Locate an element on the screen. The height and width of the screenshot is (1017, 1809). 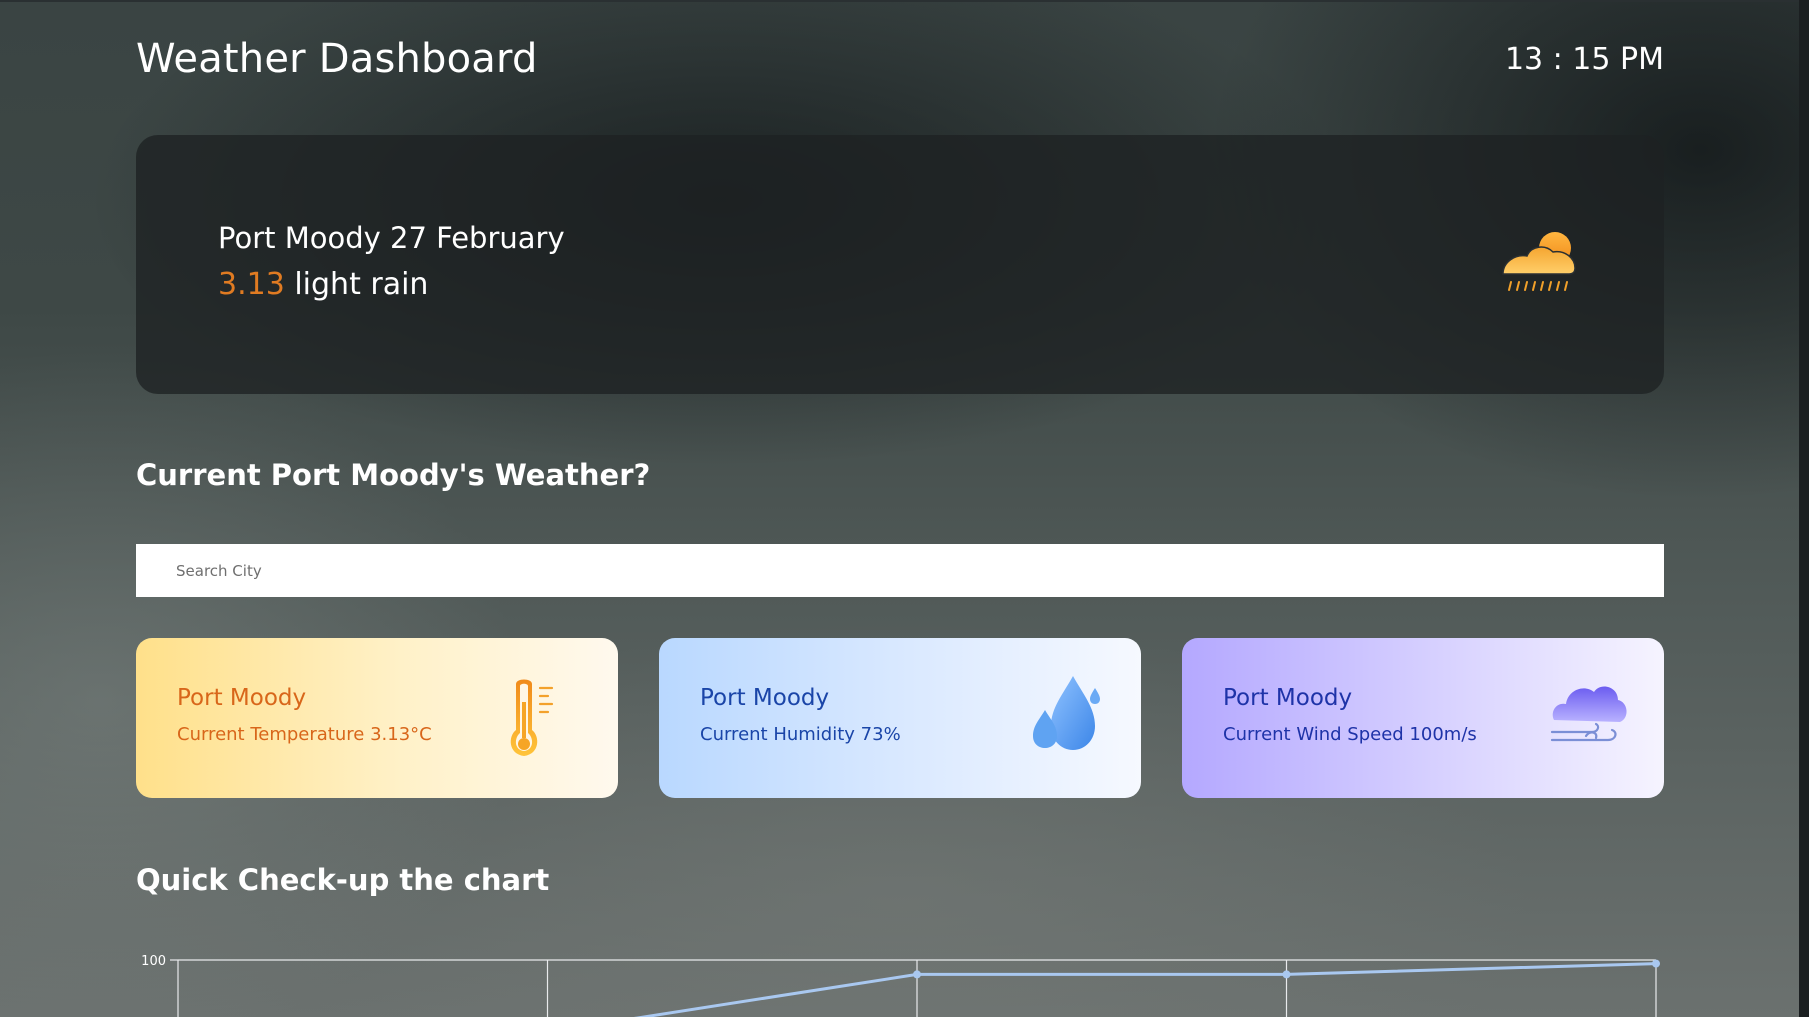
y-tick-label: 100 is located at coordinates (153, 961).